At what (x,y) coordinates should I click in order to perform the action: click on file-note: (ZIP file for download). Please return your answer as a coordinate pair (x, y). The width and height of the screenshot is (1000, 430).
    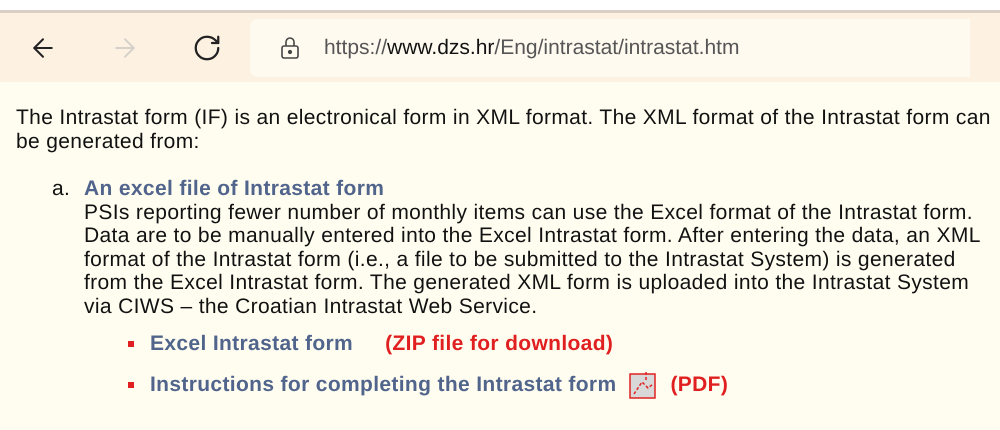
    Looking at the image, I should click on (499, 344).